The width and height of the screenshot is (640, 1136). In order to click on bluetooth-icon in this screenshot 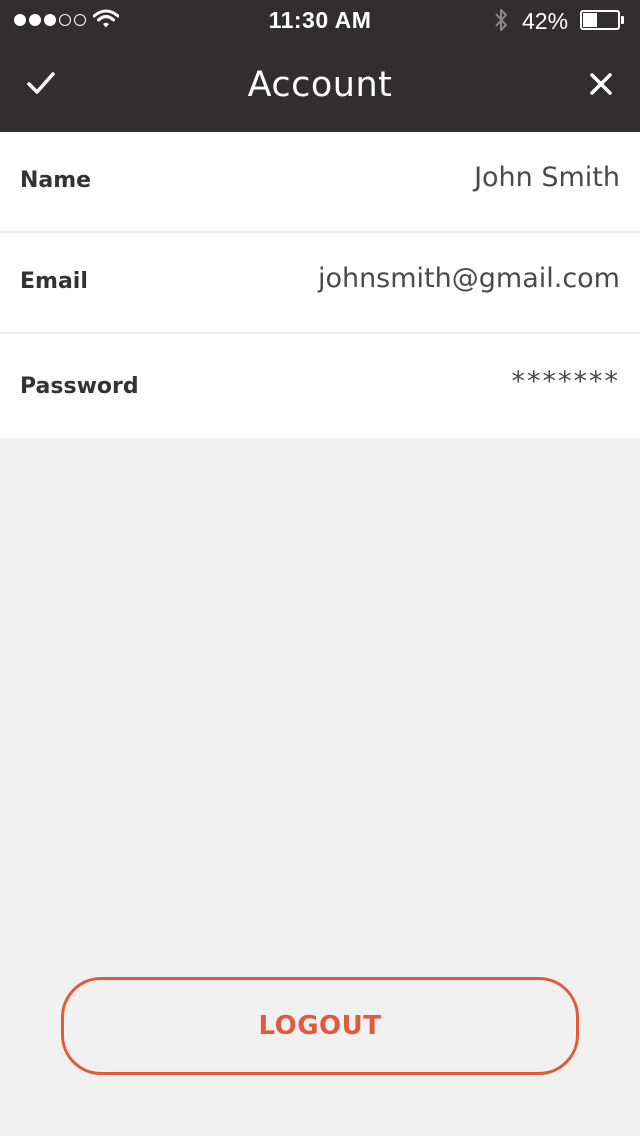, I will do `click(501, 20)`.